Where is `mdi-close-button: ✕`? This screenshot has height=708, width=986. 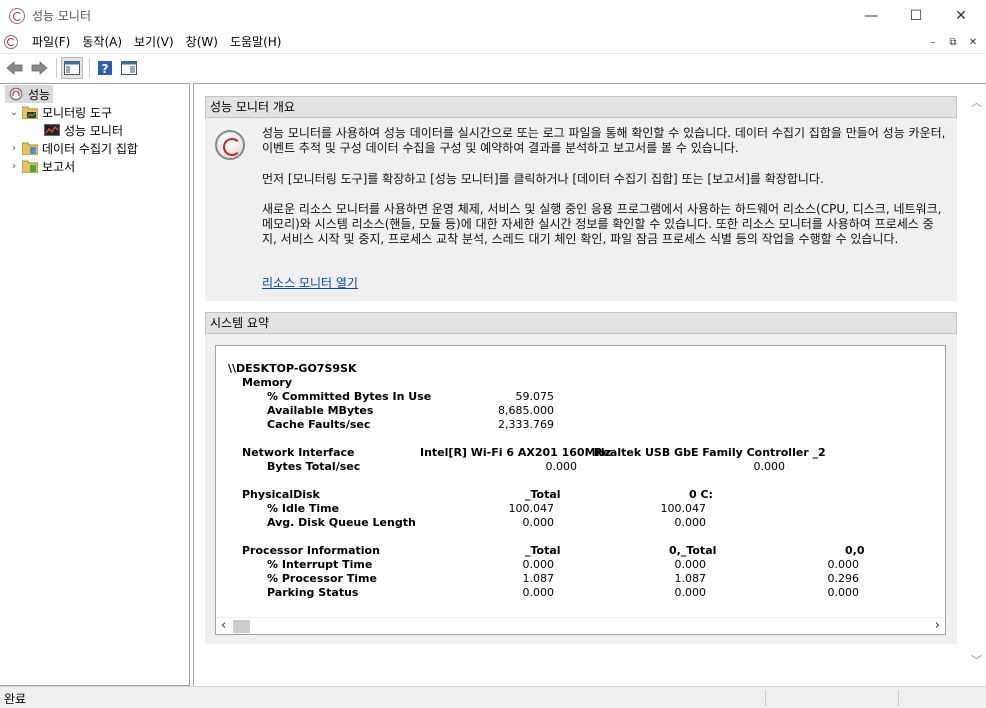
mdi-close-button: ✕ is located at coordinates (973, 42).